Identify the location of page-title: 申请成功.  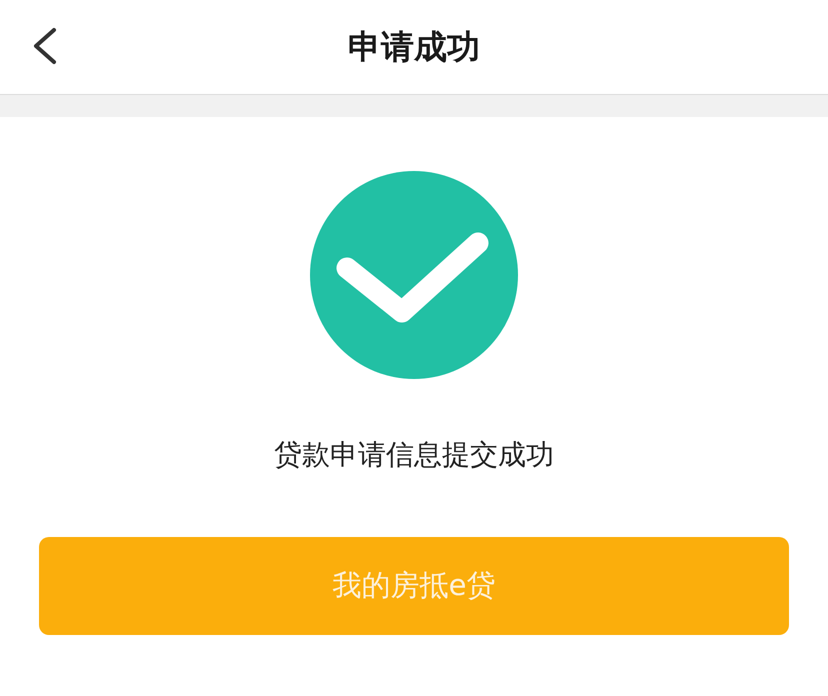
(414, 47).